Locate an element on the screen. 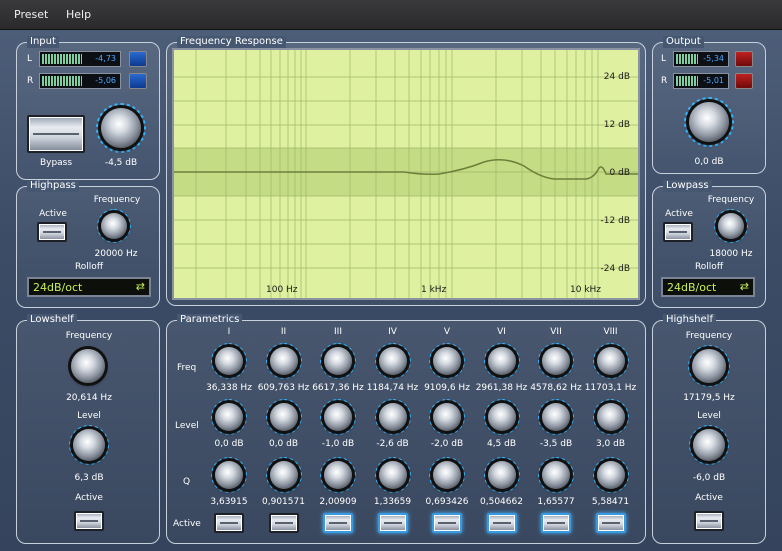  lowpass-frequency-knob is located at coordinates (731, 226).